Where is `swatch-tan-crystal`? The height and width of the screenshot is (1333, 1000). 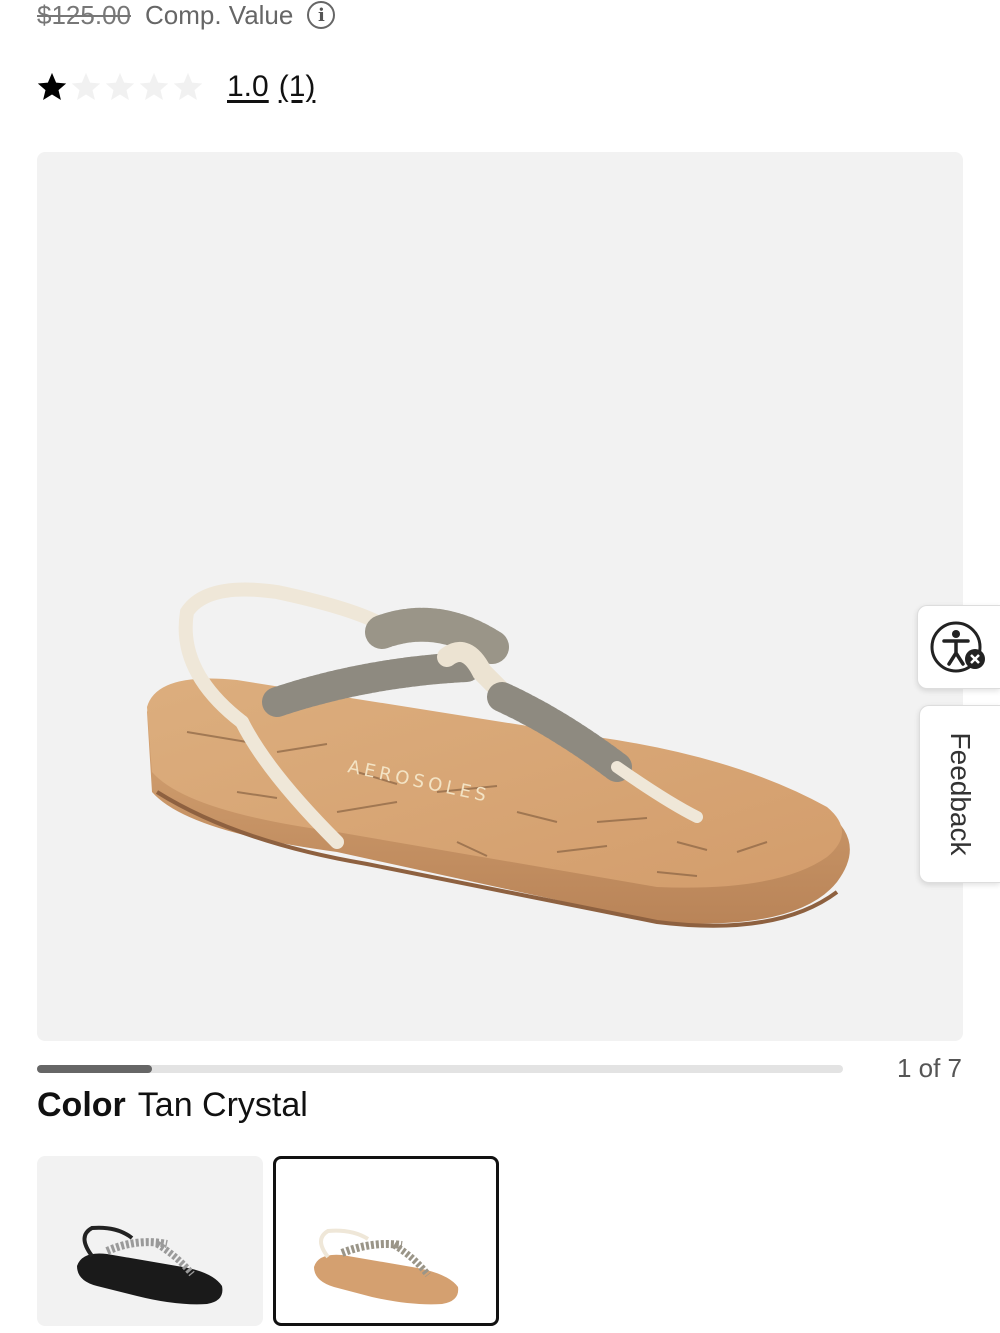 swatch-tan-crystal is located at coordinates (386, 1241).